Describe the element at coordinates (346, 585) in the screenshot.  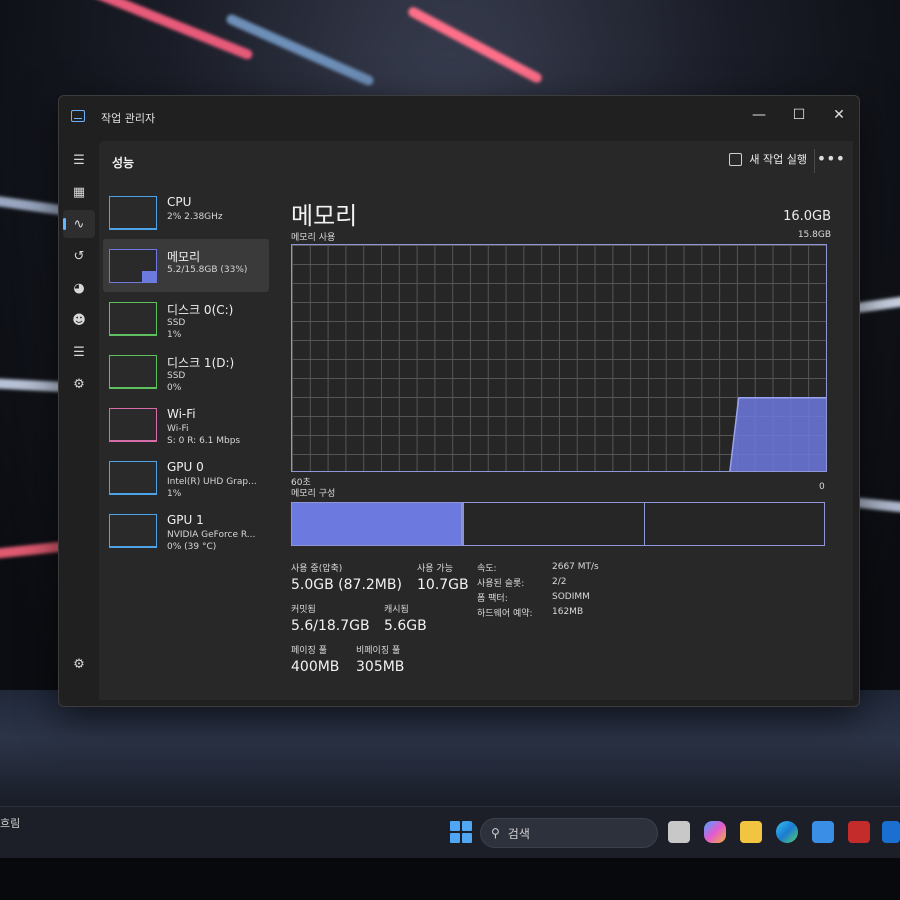
I see `in-use-value: 5.0GB (87.2MB)` at that location.